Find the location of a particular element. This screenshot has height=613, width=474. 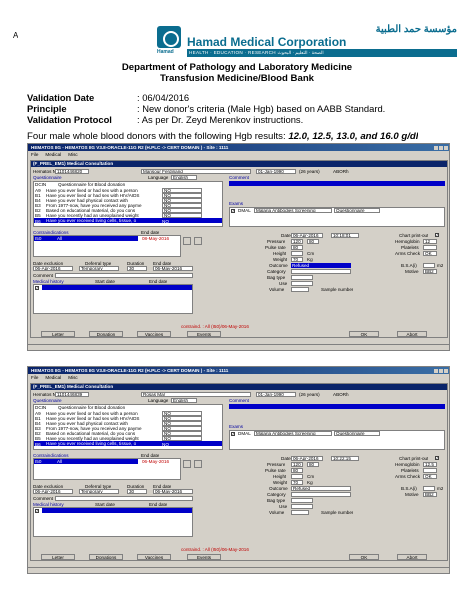

hematos-no-field: 1101446839 is located at coordinates (72, 394).